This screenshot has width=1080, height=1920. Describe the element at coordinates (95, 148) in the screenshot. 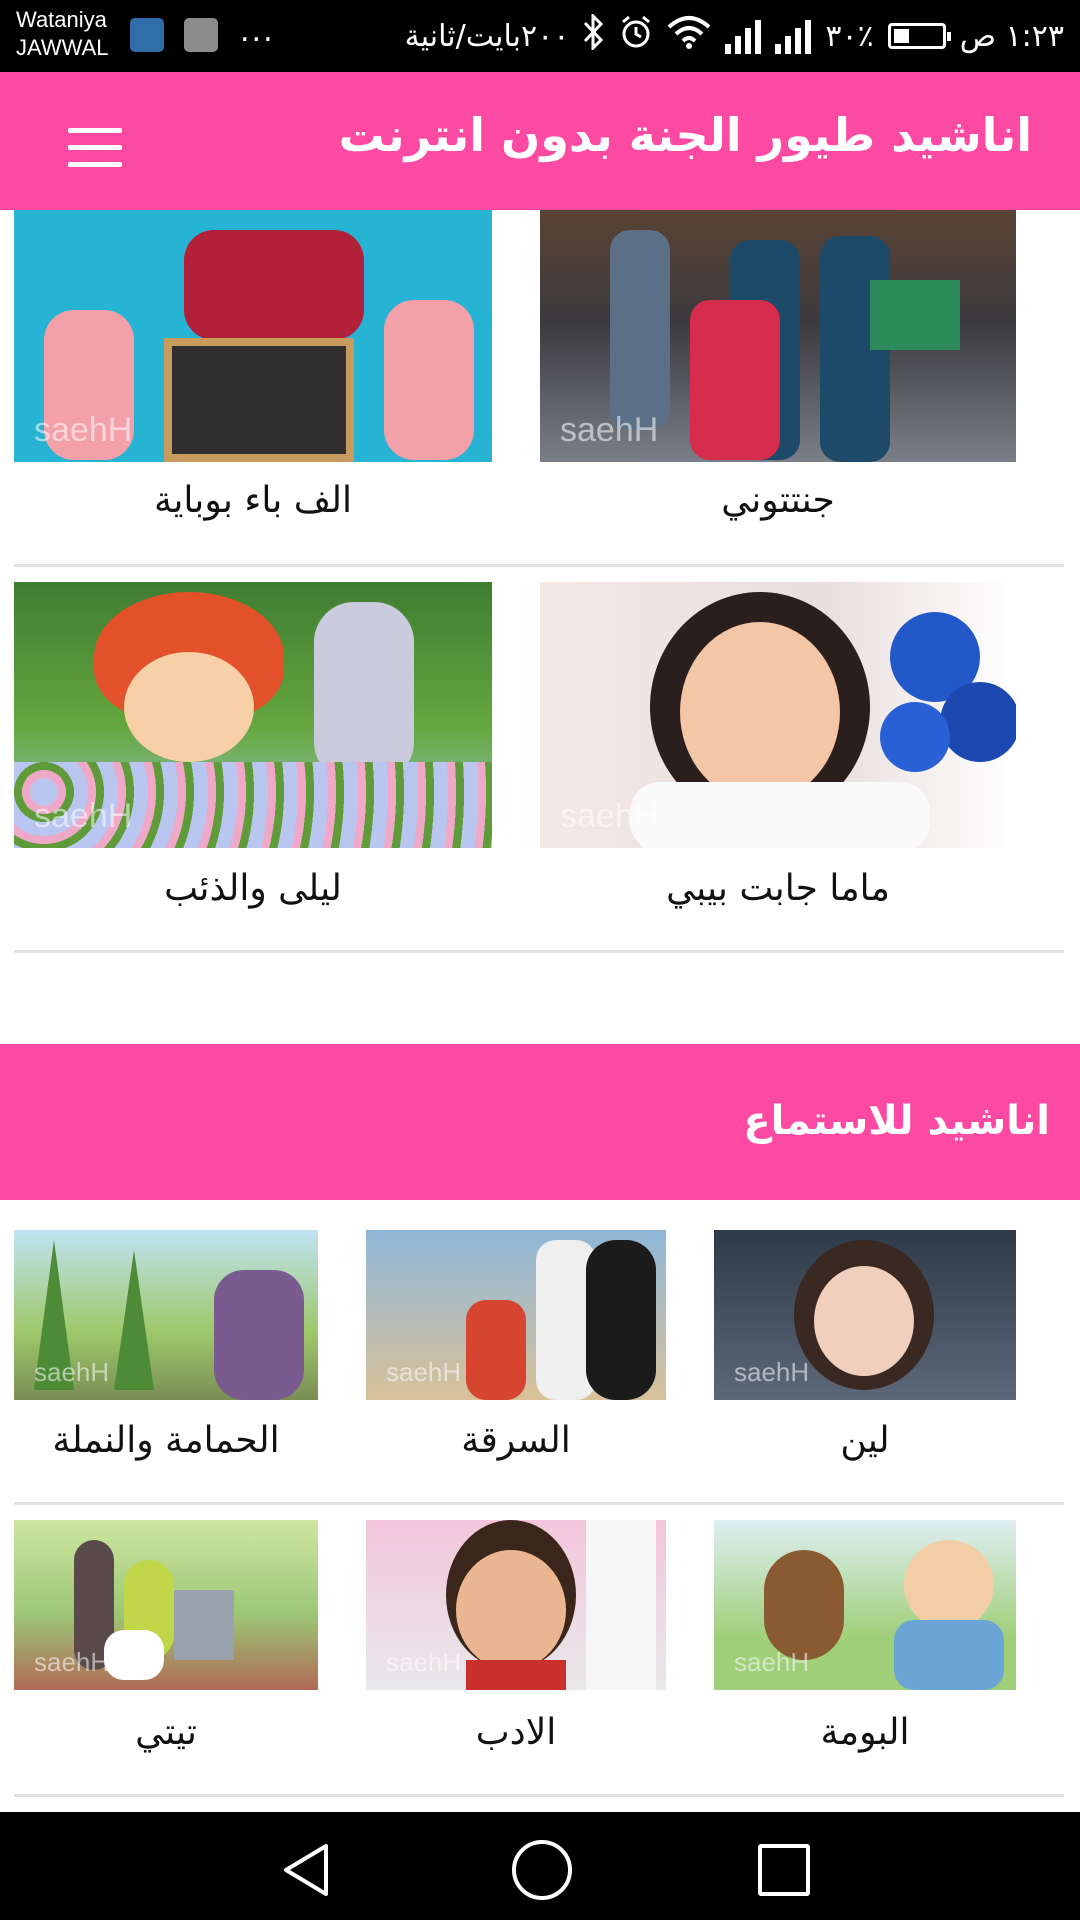

I see `hamburger-menu-icon` at that location.